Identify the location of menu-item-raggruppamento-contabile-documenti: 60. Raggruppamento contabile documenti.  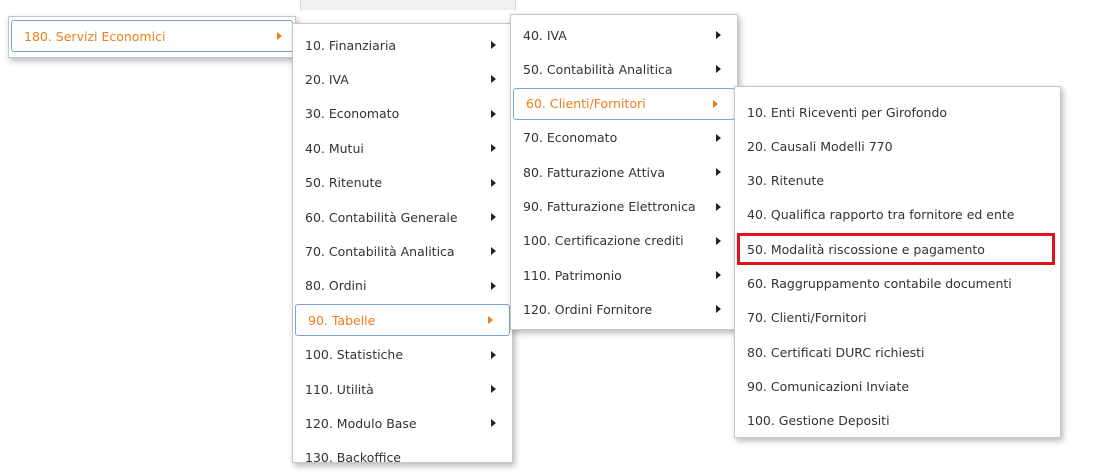
(897, 284).